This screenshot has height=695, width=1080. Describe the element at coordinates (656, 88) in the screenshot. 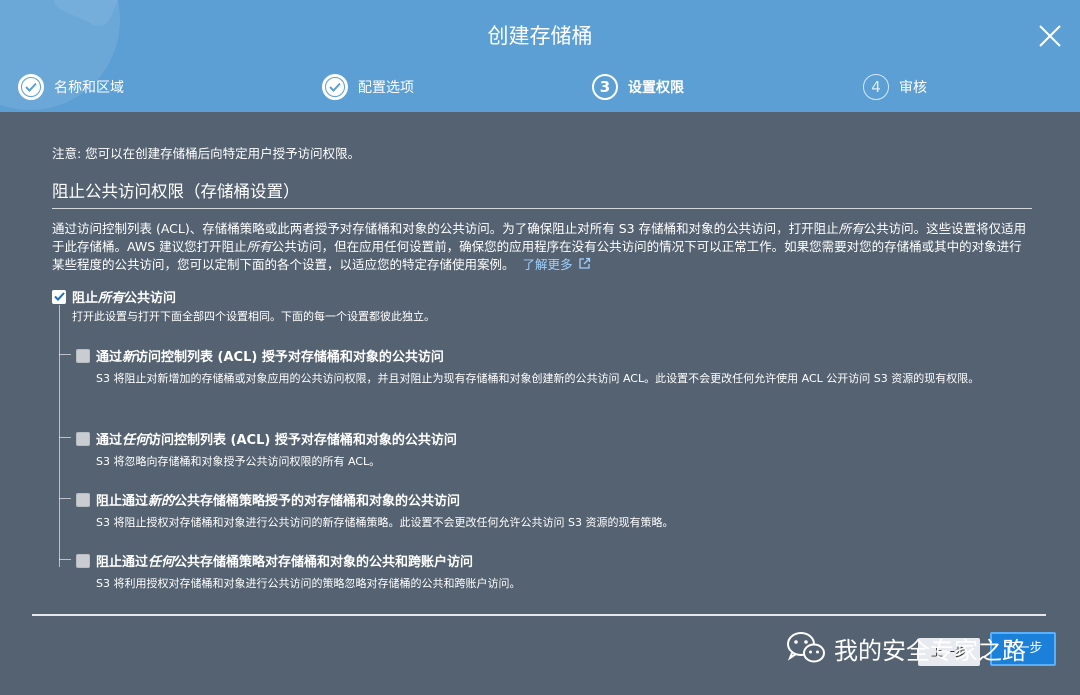

I see `step-label: 设置权限` at that location.